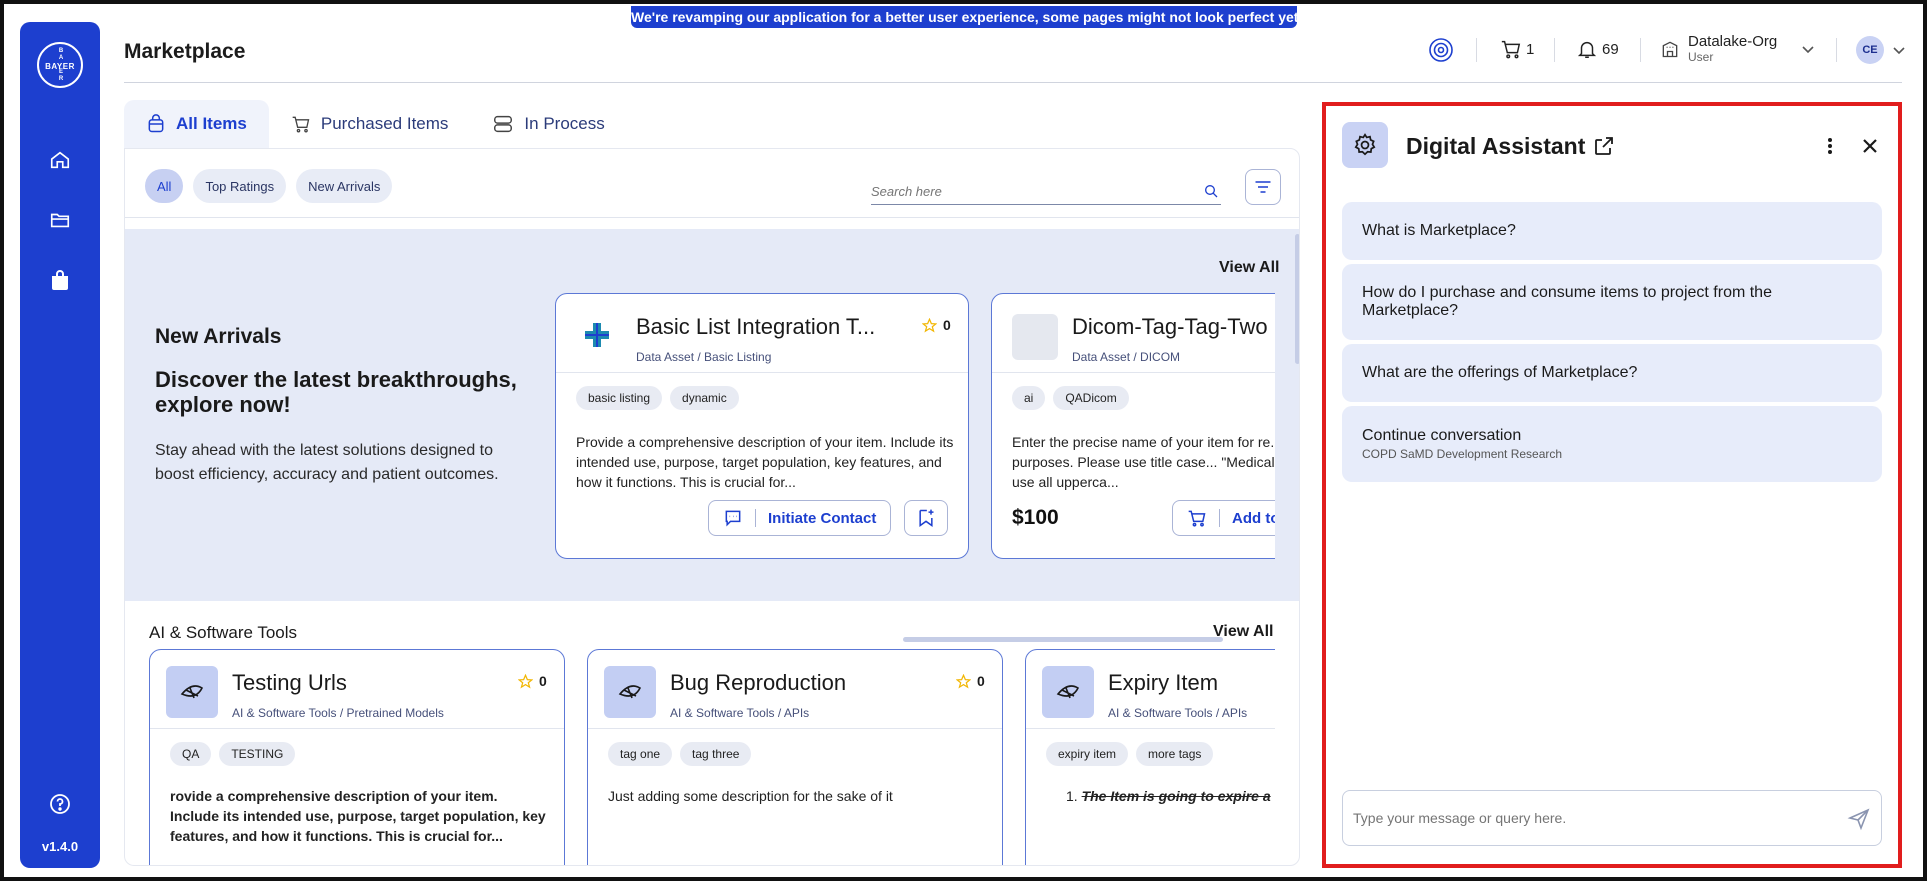  I want to click on tab-bar: All Items Purchased Items In Process, so click(375, 124).